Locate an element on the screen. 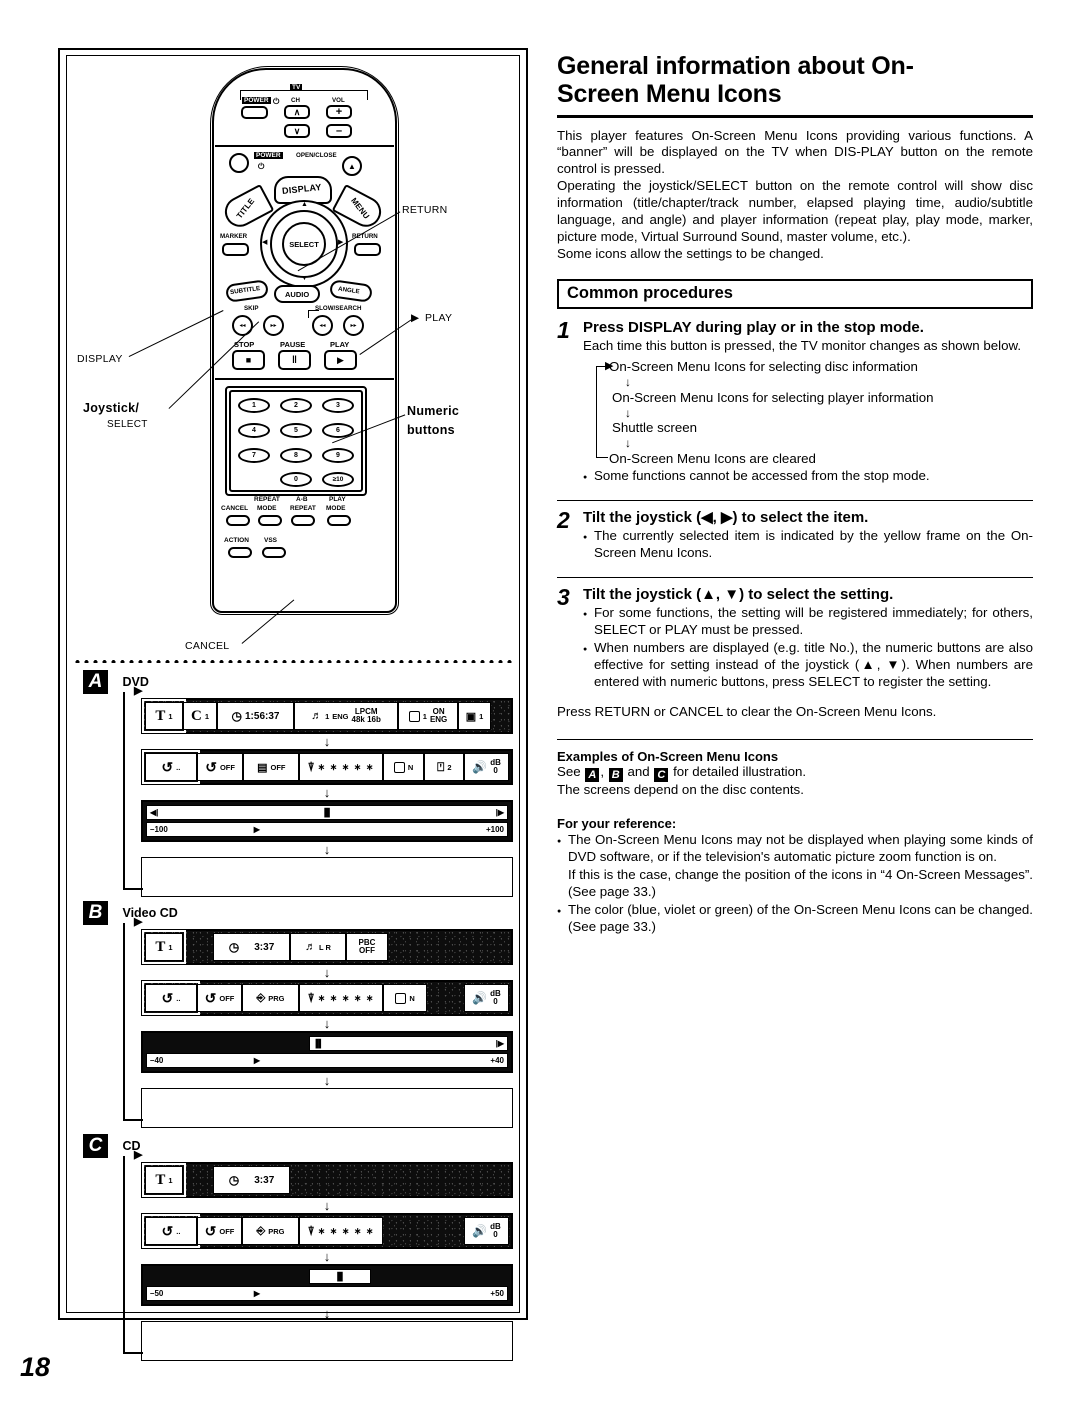 This screenshot has width=1080, height=1413. shuttle-top-bar-c: ▐▌ is located at coordinates (340, 1276).